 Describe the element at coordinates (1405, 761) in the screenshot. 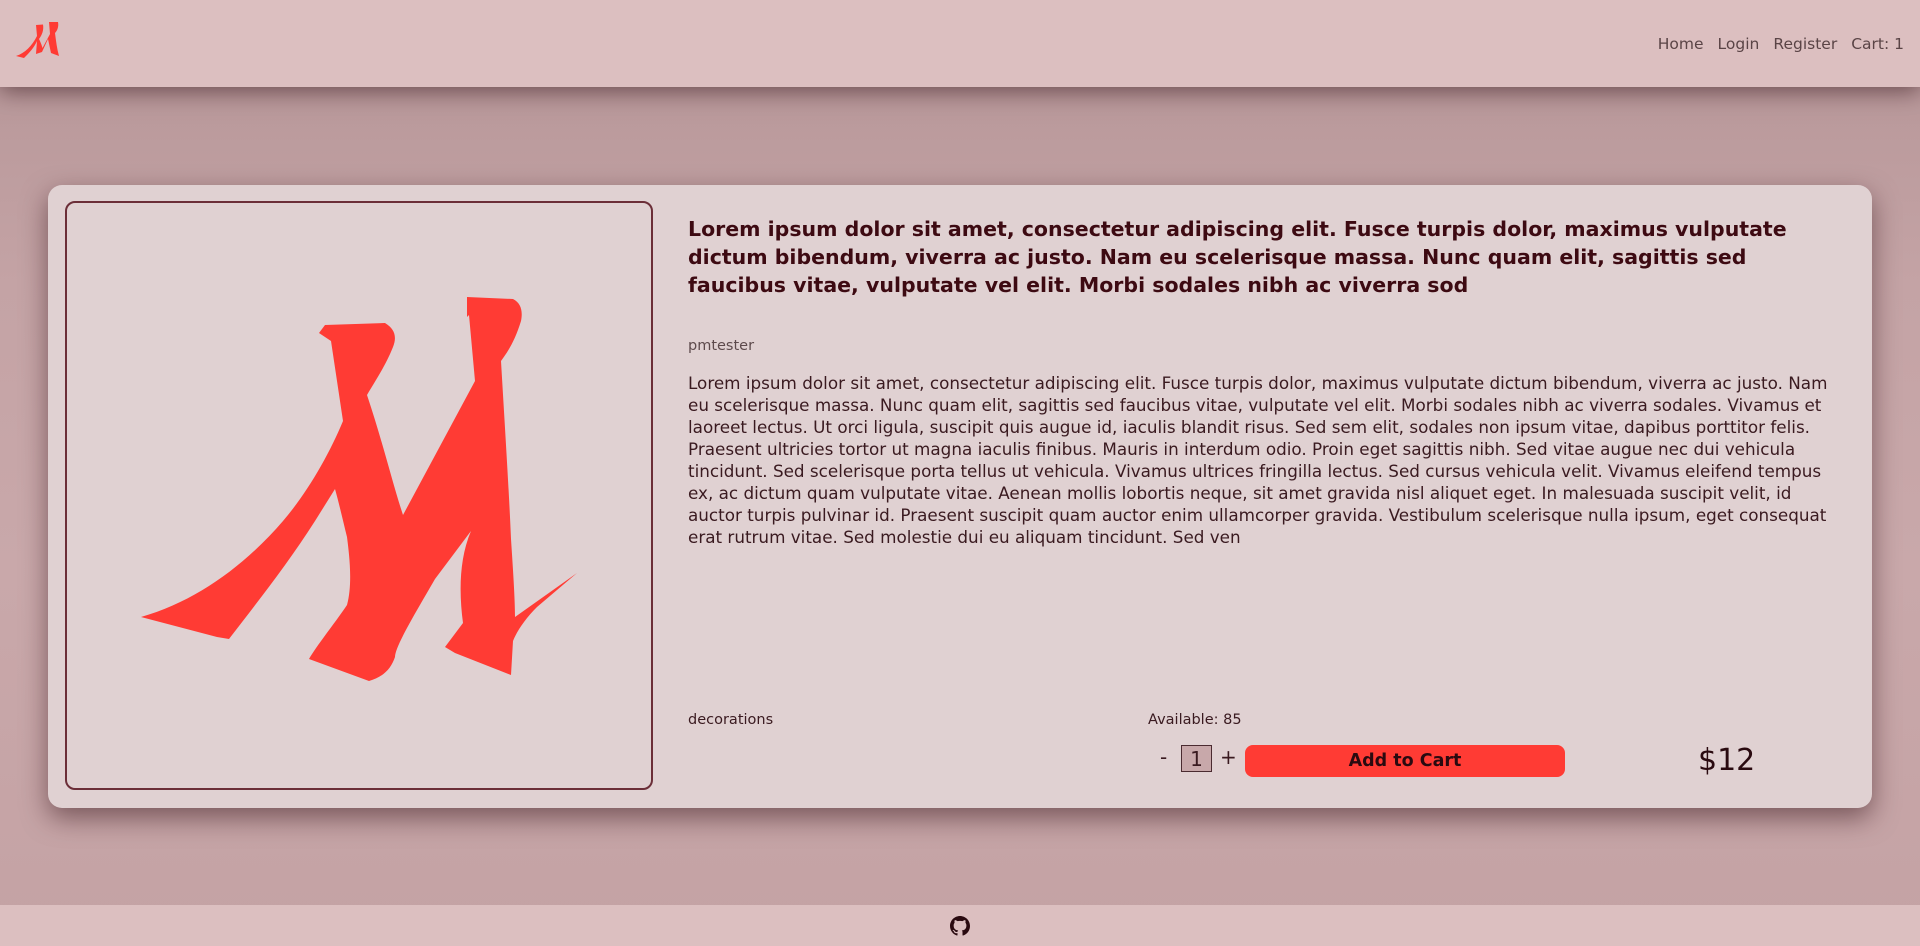

I see `add-to-cart-button: Add to Cart` at that location.